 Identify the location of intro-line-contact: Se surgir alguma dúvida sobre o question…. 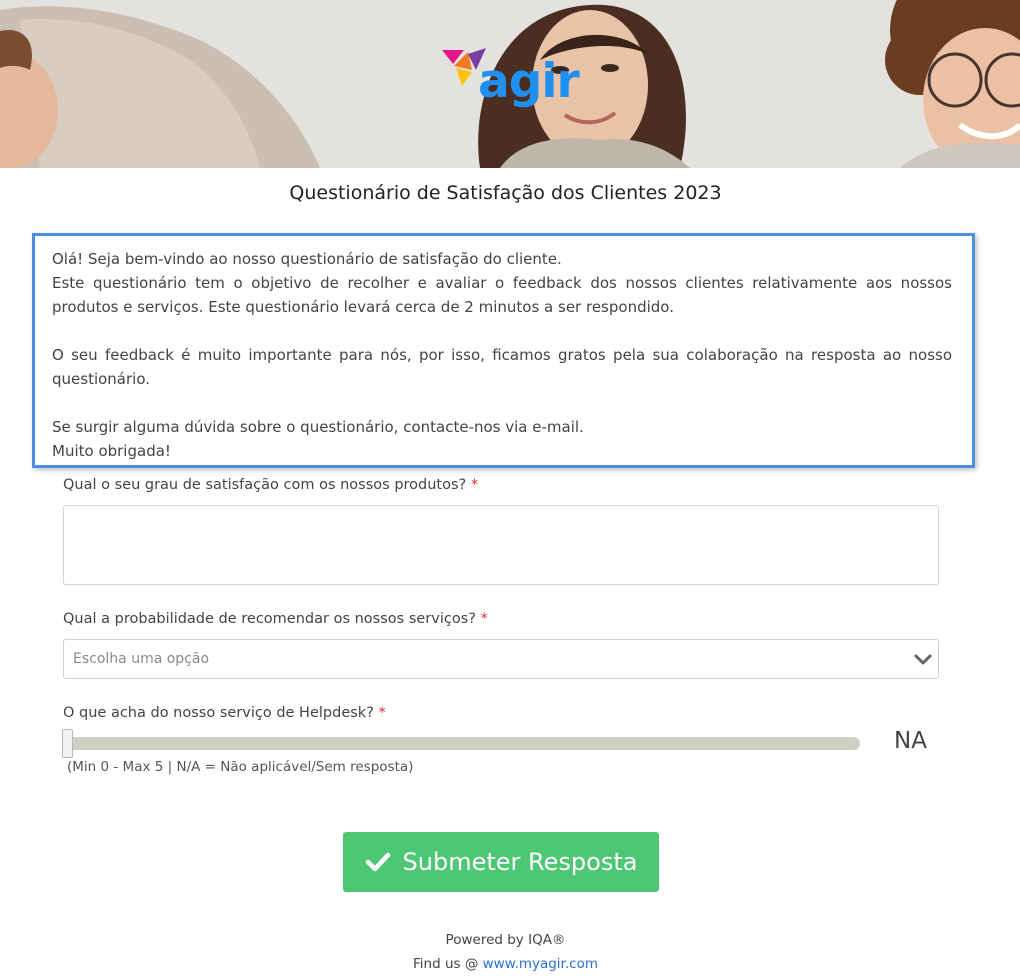
(318, 427).